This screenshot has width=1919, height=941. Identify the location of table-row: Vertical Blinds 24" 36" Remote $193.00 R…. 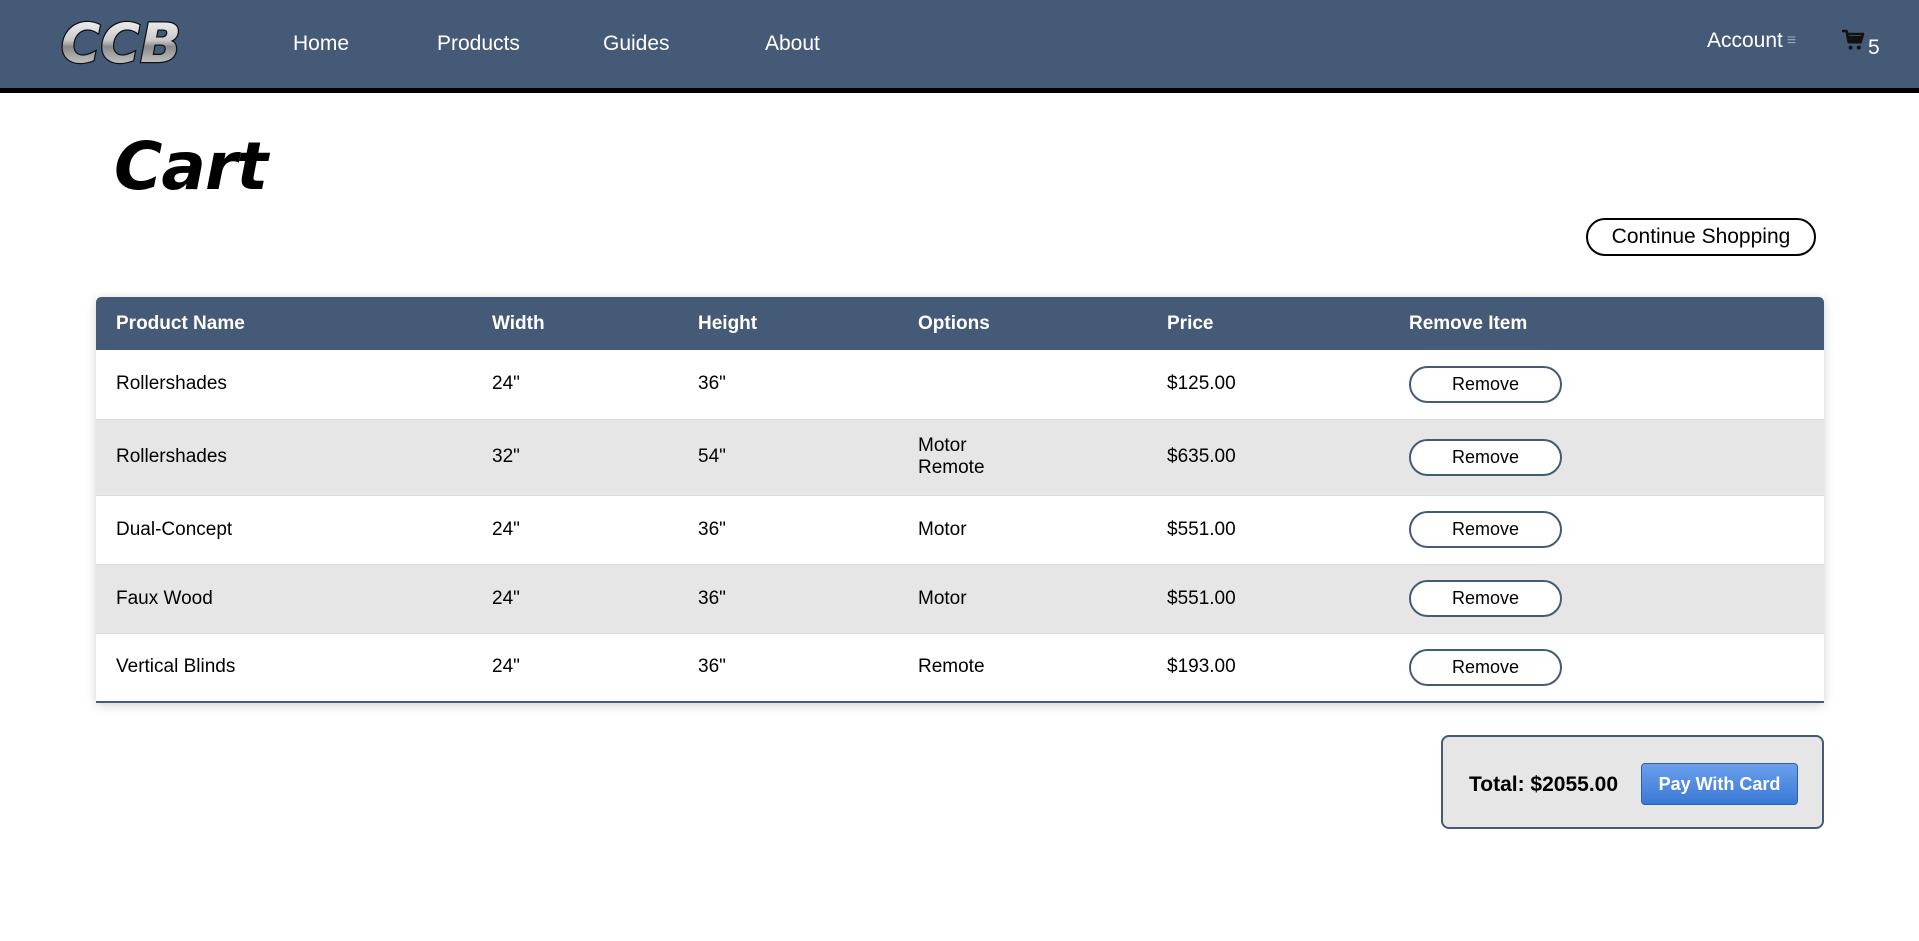
(960, 667).